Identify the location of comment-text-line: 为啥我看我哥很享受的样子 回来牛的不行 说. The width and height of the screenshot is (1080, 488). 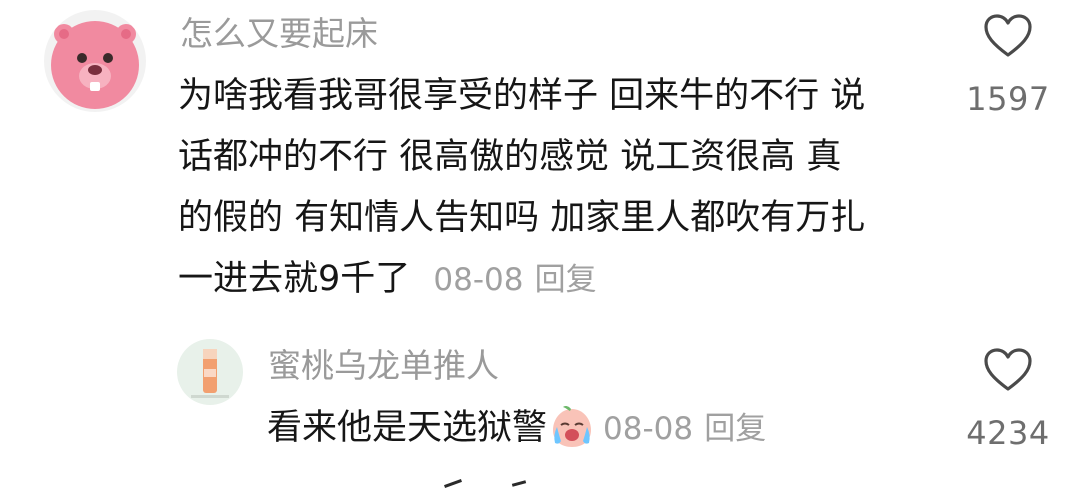
(522, 96).